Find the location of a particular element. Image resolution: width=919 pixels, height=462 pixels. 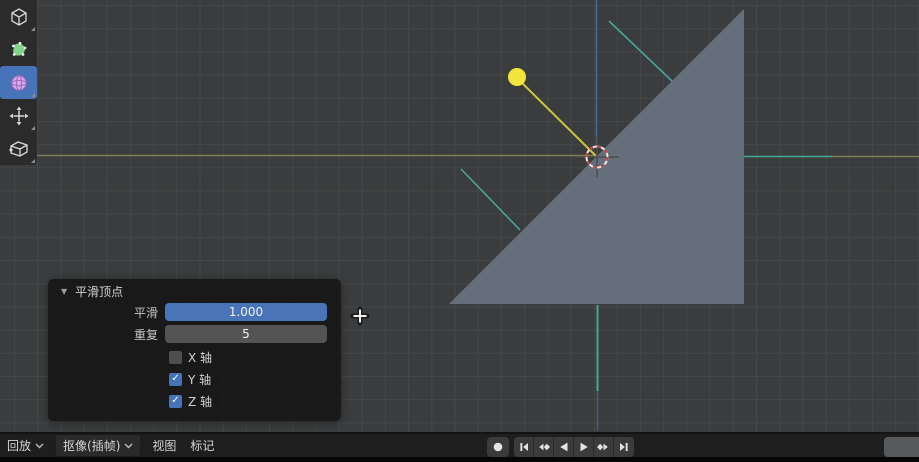

menu-keying-label: 抠像(插帧) is located at coordinates (92, 446).